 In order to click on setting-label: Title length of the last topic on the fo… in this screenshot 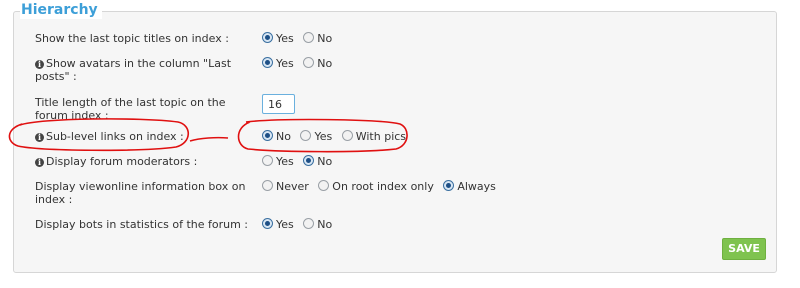, I will do `click(130, 109)`.